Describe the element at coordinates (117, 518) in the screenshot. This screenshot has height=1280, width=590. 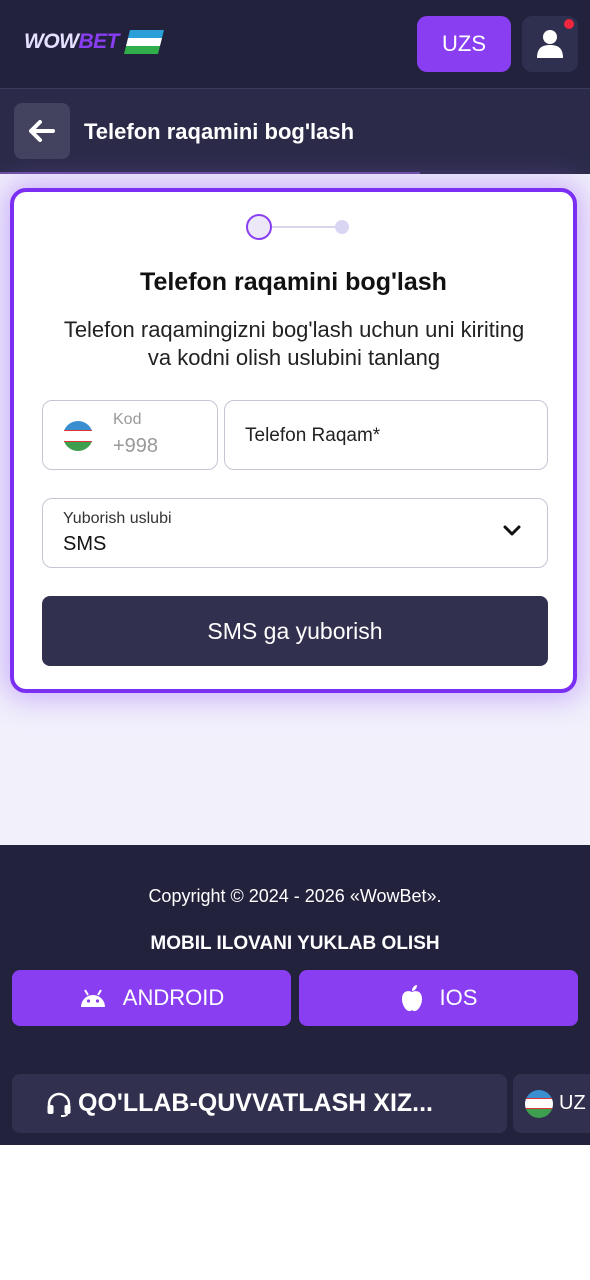
I see `send-method-label: Yuborish uslubi` at that location.